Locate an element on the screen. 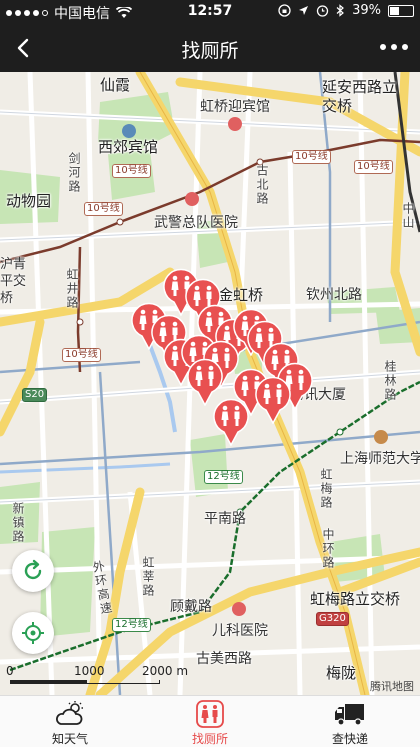 This screenshot has width=420, height=747. map-label-hugong: 沪青平交桥 is located at coordinates (13, 281).